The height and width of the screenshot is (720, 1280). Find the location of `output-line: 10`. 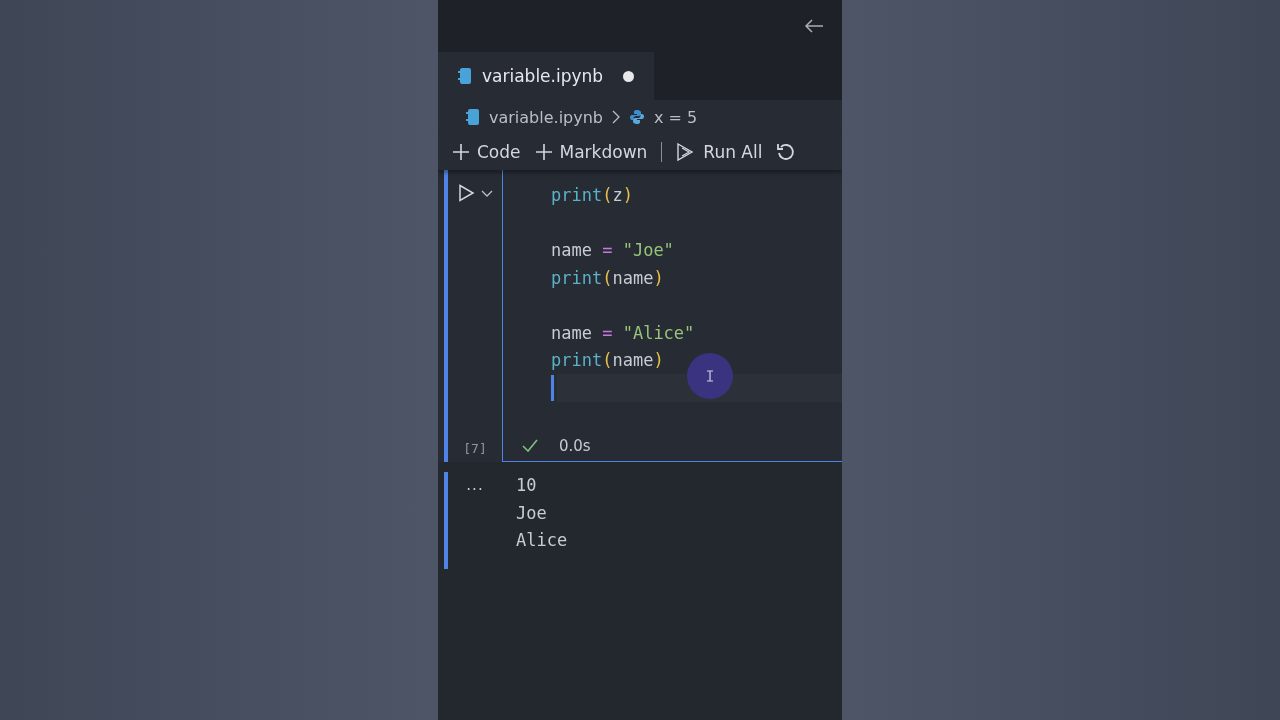

output-line: 10 is located at coordinates (527, 485).